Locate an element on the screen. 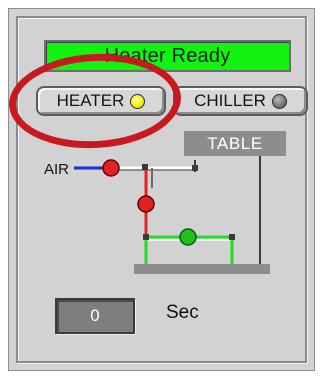 The image size is (325, 381). timer-display: 0 is located at coordinates (95, 316).